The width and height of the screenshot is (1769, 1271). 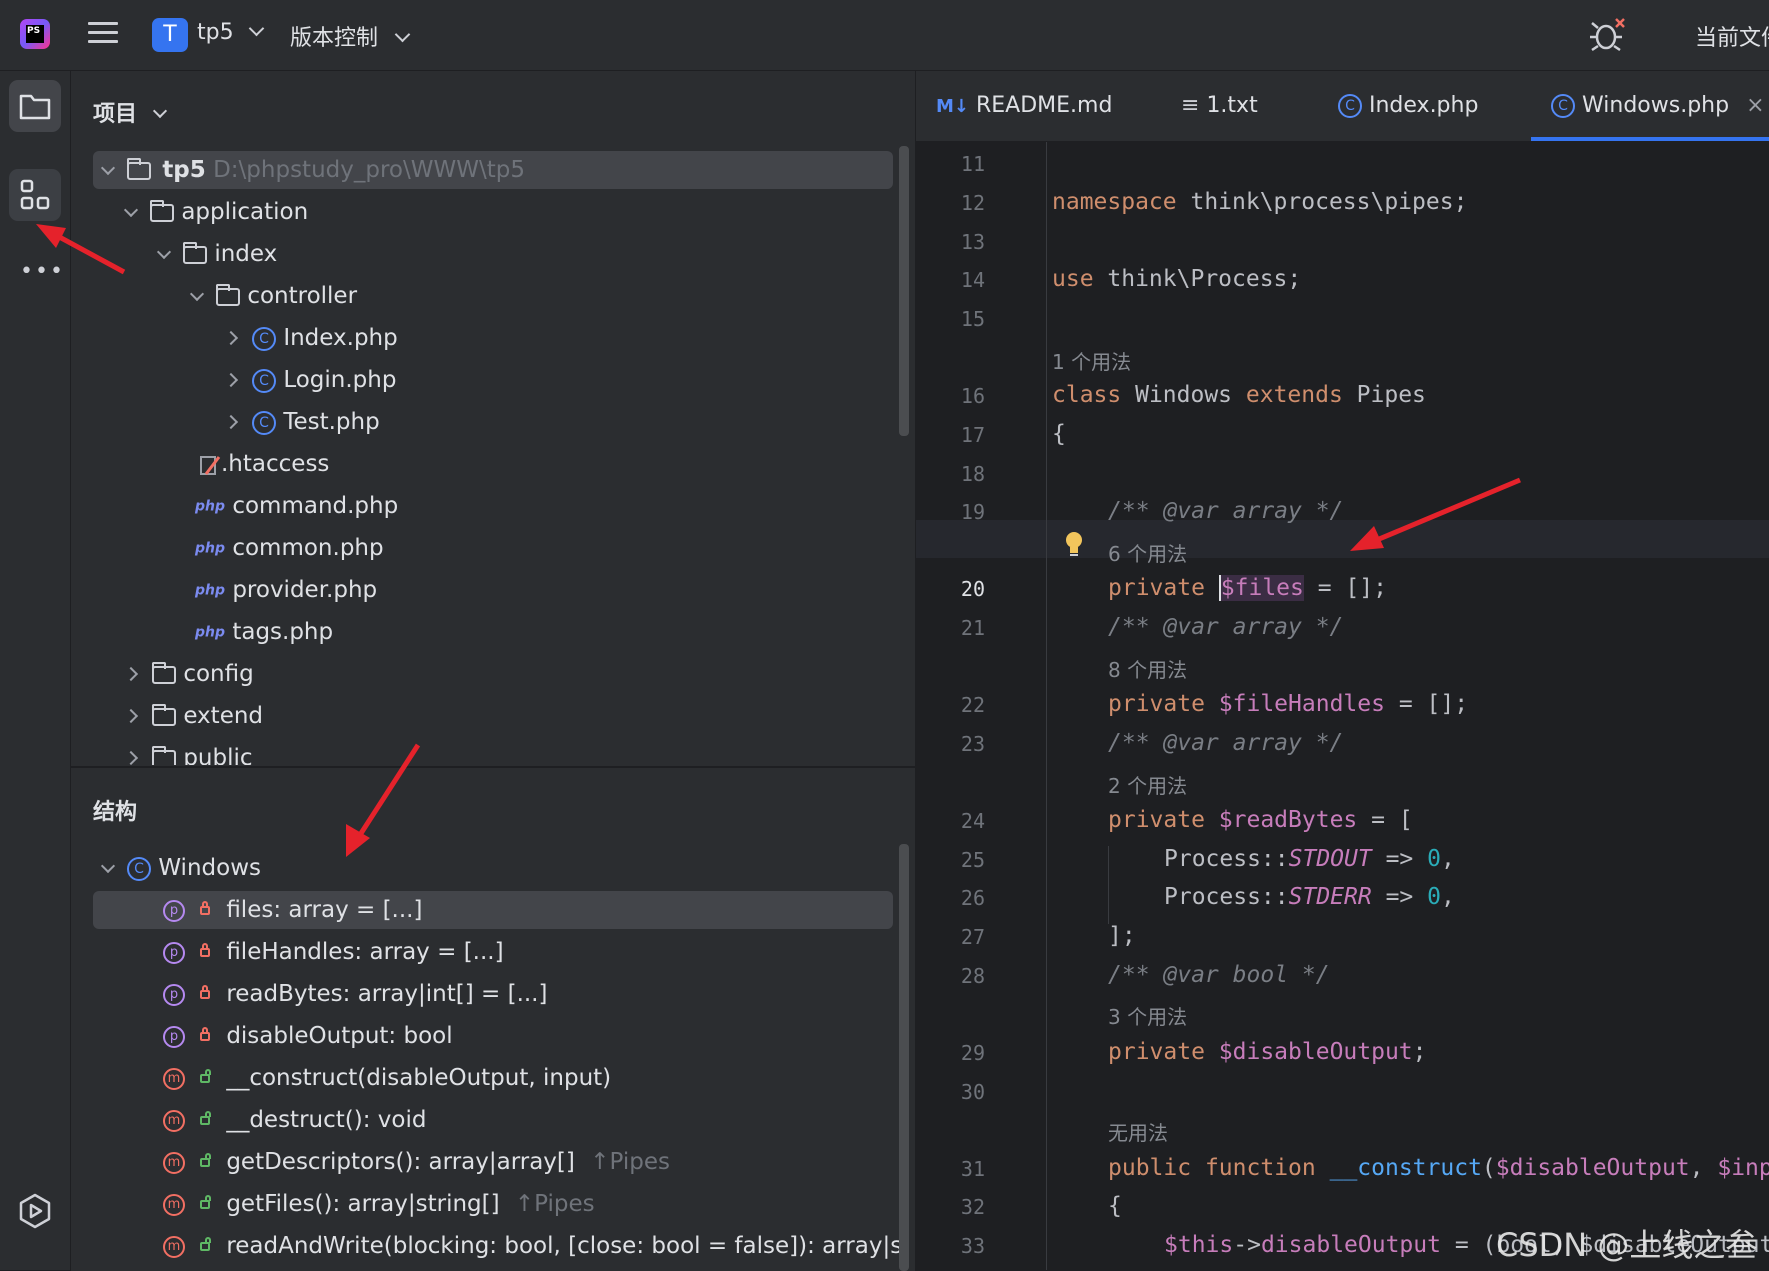 What do you see at coordinates (1147, 784) in the screenshot?
I see `usage-hint: 2 个用法` at bounding box center [1147, 784].